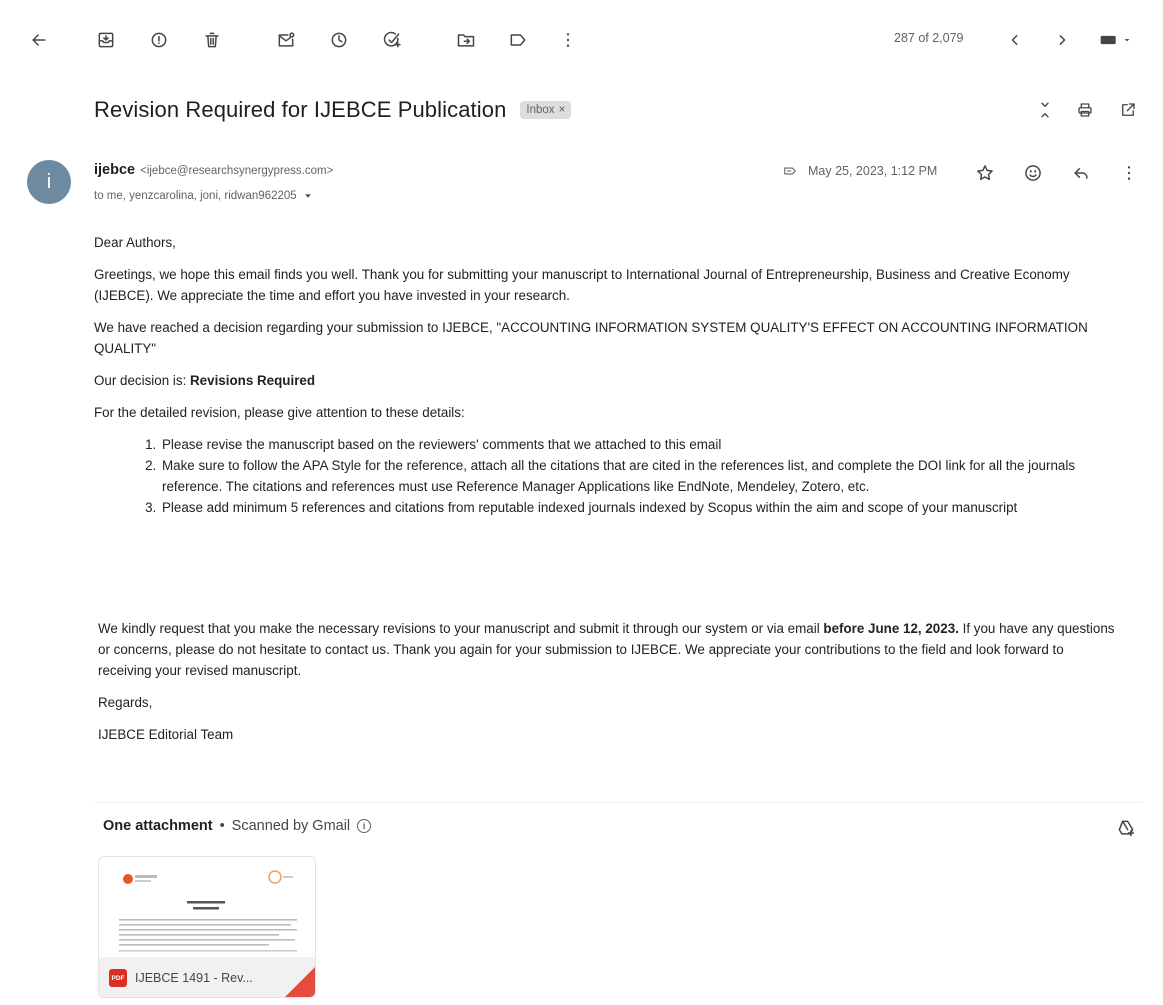 This screenshot has width=1163, height=1005. I want to click on unfold-icon, so click(1045, 110).